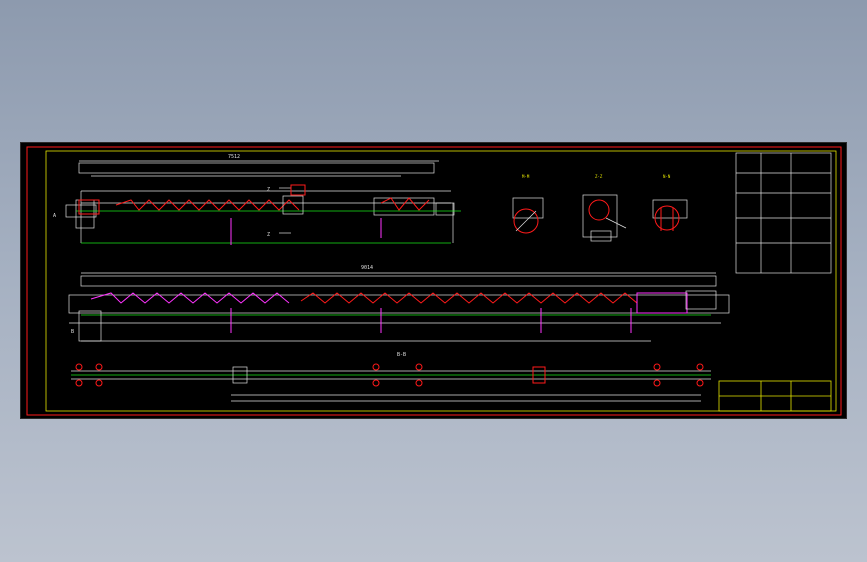 The image size is (867, 562). I want to click on section-view-m-m: M-M, so click(528, 204).